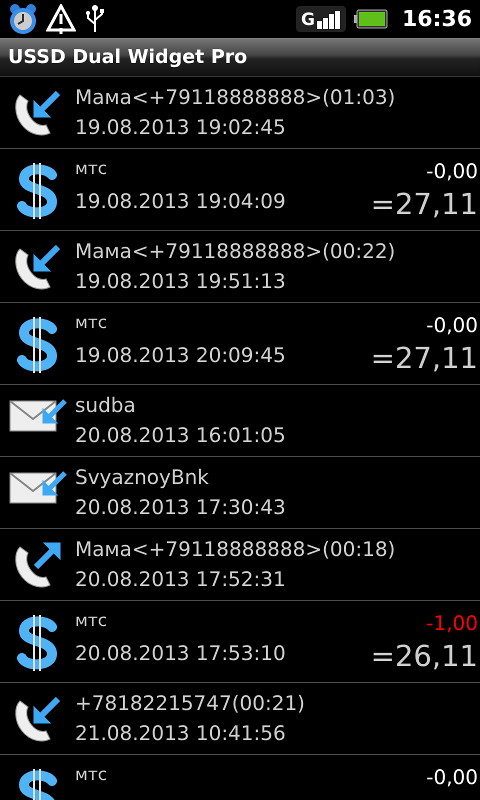  I want to click on log-entry: мтс 19.08.2013 20:09:45 -0,00 =27,11, so click(240, 344).